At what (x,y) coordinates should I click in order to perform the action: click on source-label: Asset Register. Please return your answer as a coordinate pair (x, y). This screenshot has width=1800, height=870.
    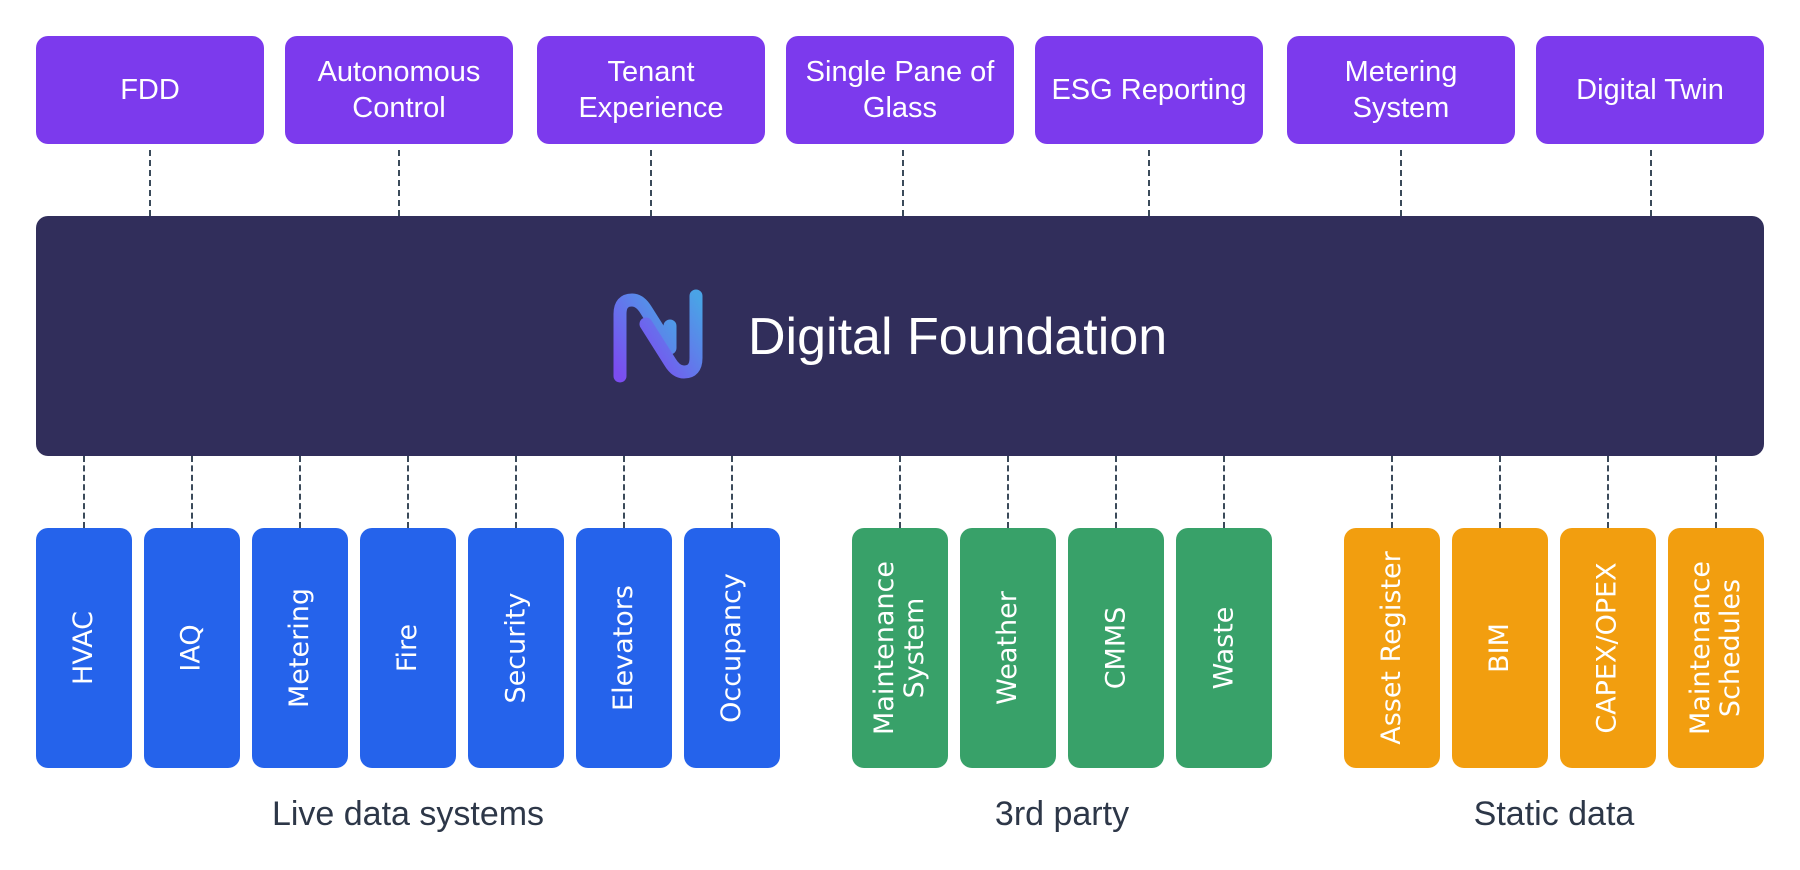
    Looking at the image, I should click on (1391, 648).